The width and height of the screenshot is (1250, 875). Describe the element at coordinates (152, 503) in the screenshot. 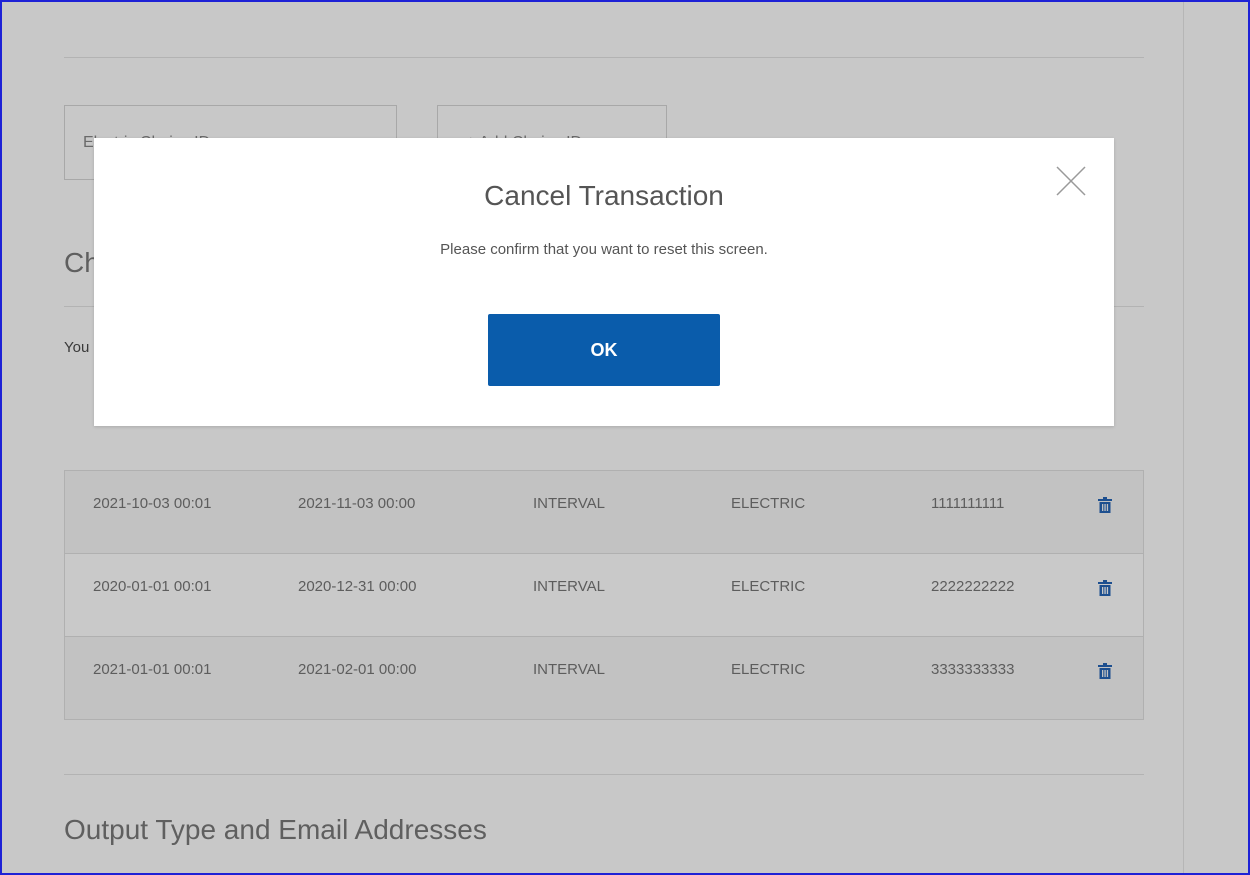

I see `start-date-cell: 2021-10-03 00:01` at that location.